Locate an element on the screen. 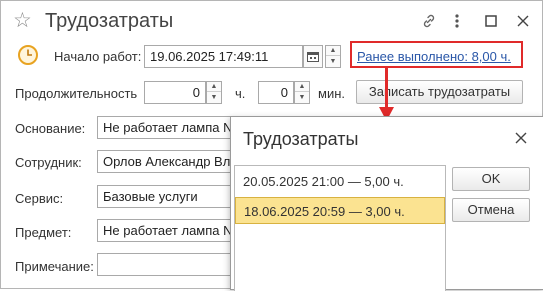 The width and height of the screenshot is (543, 291). start-label: Начало работ: is located at coordinates (98, 56).